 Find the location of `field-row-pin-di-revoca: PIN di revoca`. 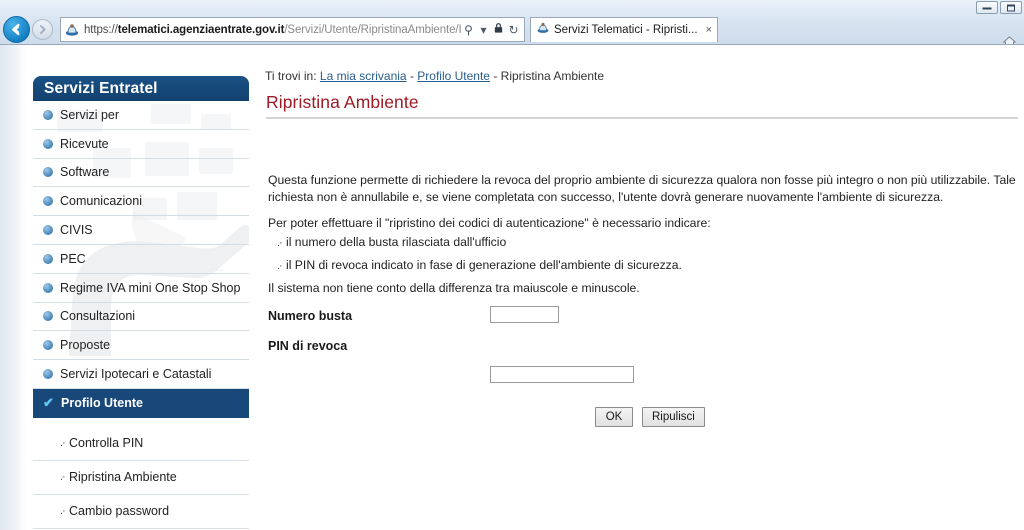

field-row-pin-di-revoca: PIN di revoca is located at coordinates (638, 359).